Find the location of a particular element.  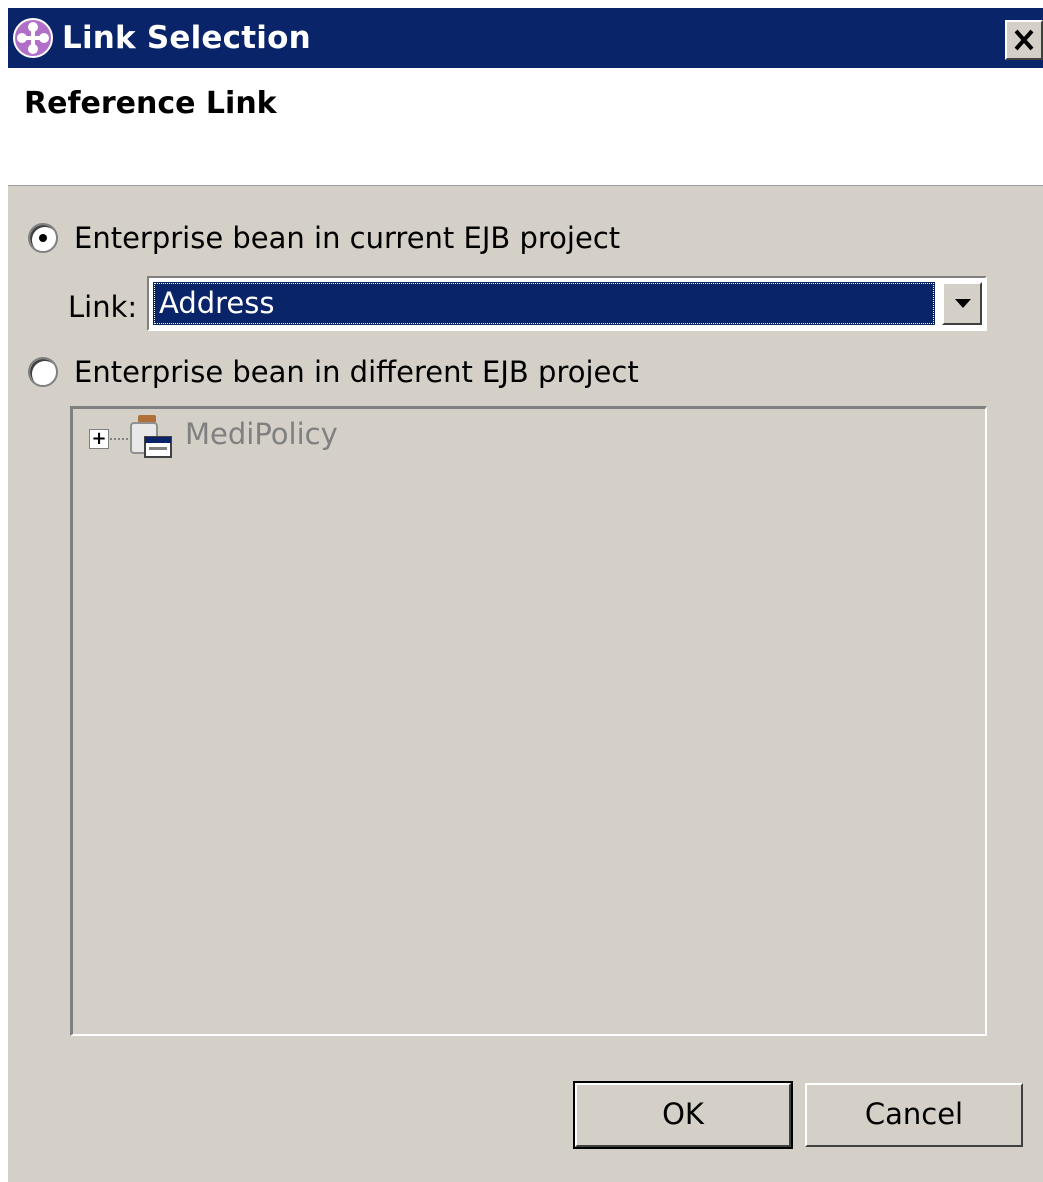

different-project-label: Enterprise bean in different EJB project is located at coordinates (356, 372).